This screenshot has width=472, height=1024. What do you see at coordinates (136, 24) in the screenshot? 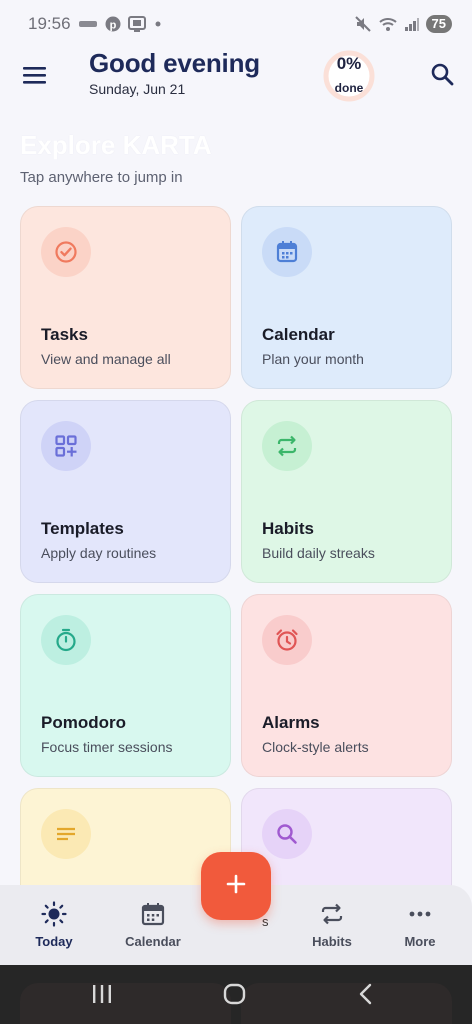
I see `media-icon` at bounding box center [136, 24].